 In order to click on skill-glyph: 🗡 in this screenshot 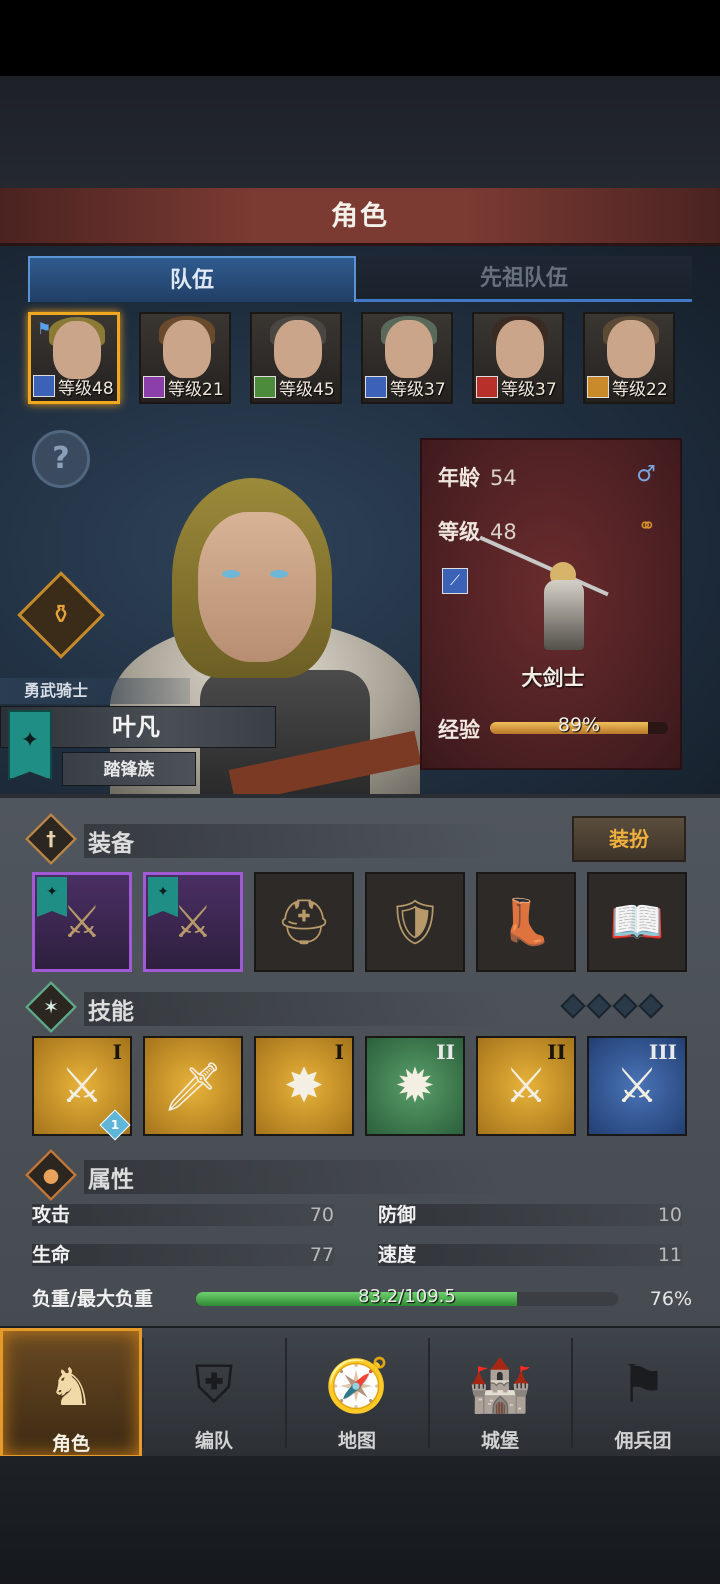, I will do `click(193, 1086)`.